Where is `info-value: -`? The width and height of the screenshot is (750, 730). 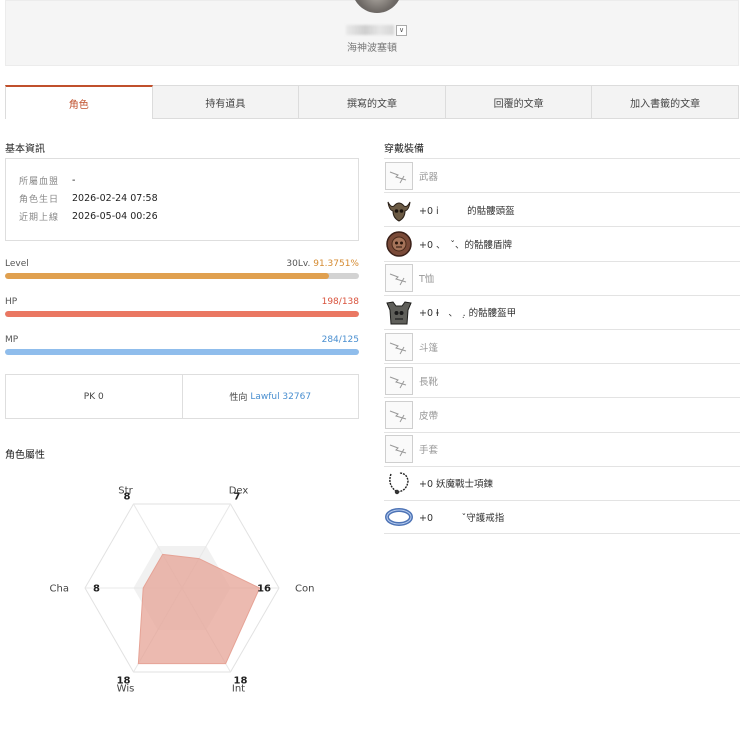 info-value: - is located at coordinates (74, 180).